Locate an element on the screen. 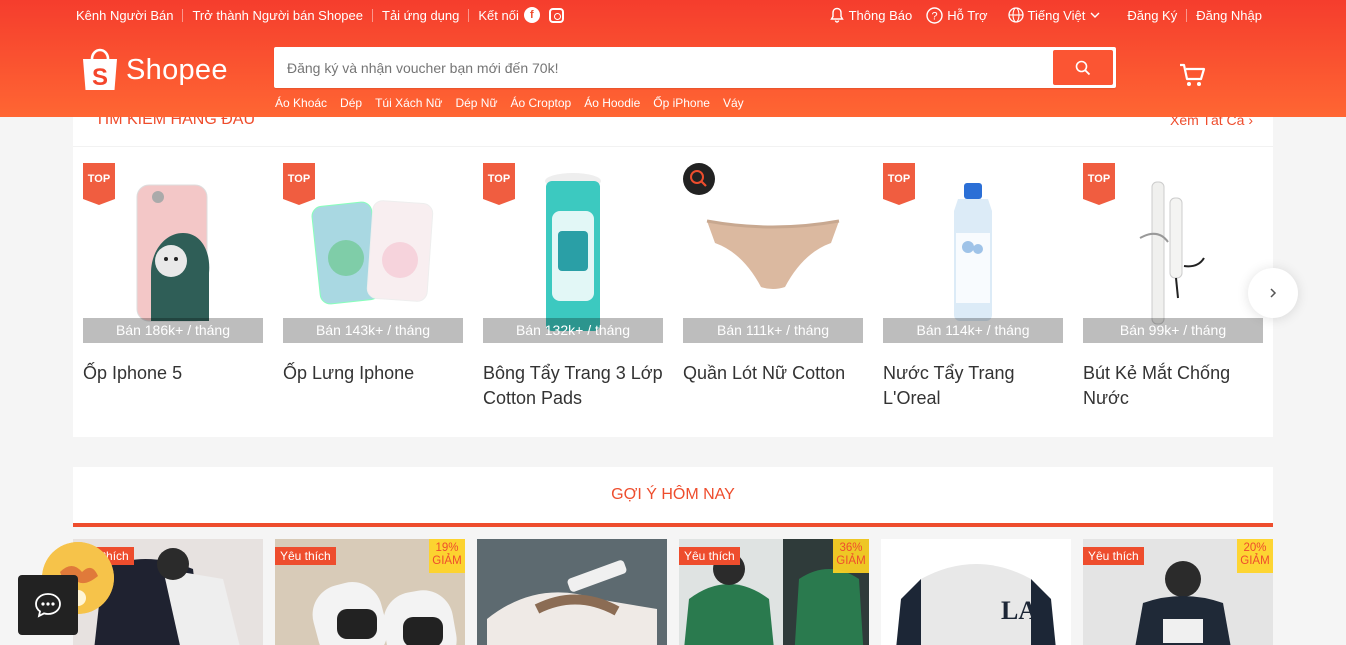 The height and width of the screenshot is (645, 1346). product-card: Bán 111k+ / tháng Quần Lót Nữ Cotton is located at coordinates (773, 287).